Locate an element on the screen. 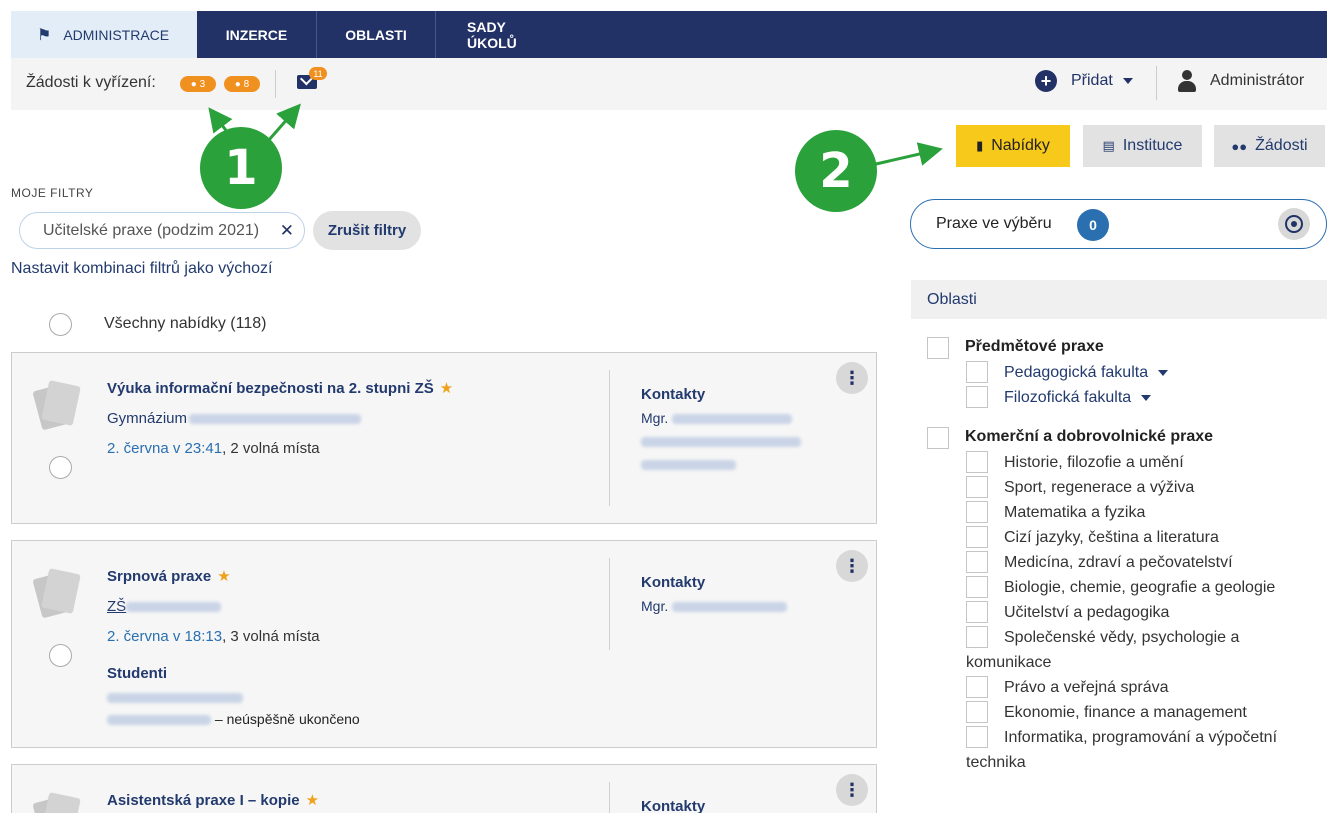 This screenshot has height=813, width=1344. selection-box: Praxe ve výběru 0 is located at coordinates (1118, 224).